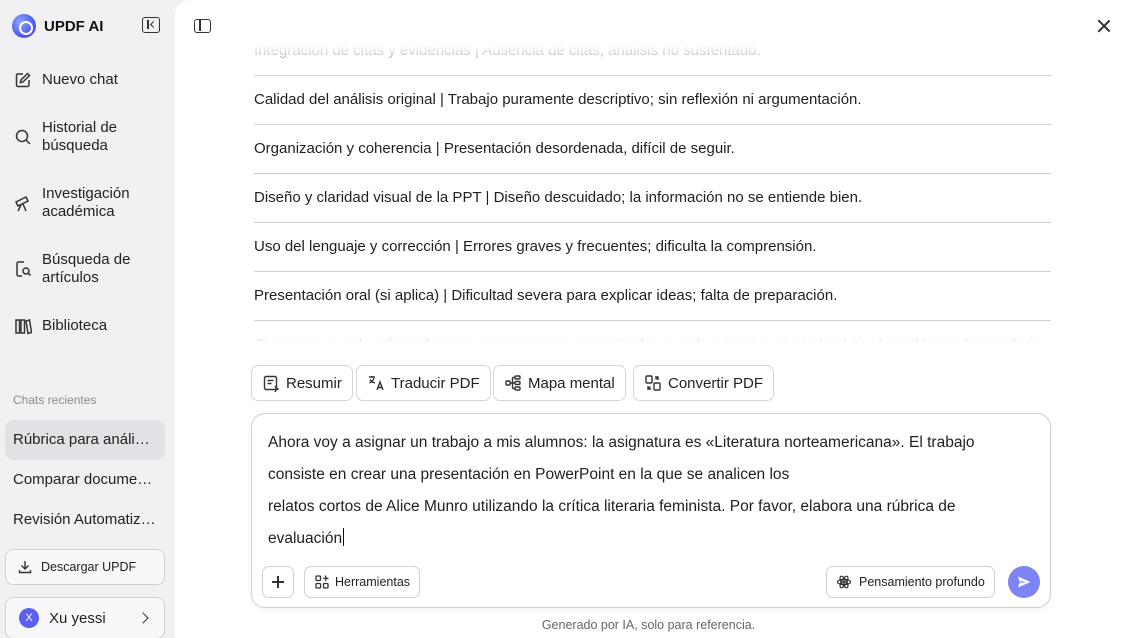 This screenshot has width=1122, height=638. I want to click on avatar: X, so click(29, 618).